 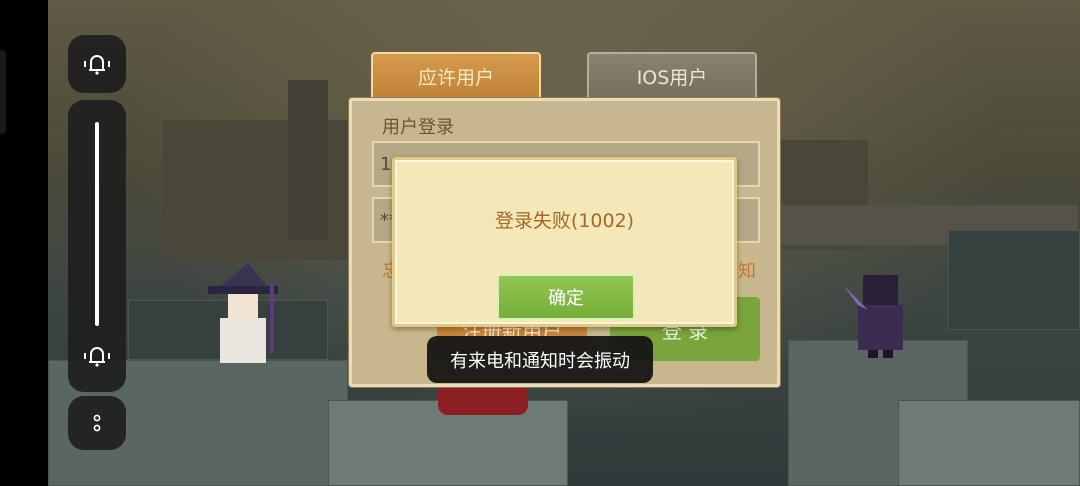 What do you see at coordinates (483, 399) in the screenshot?
I see `red-robe-character` at bounding box center [483, 399].